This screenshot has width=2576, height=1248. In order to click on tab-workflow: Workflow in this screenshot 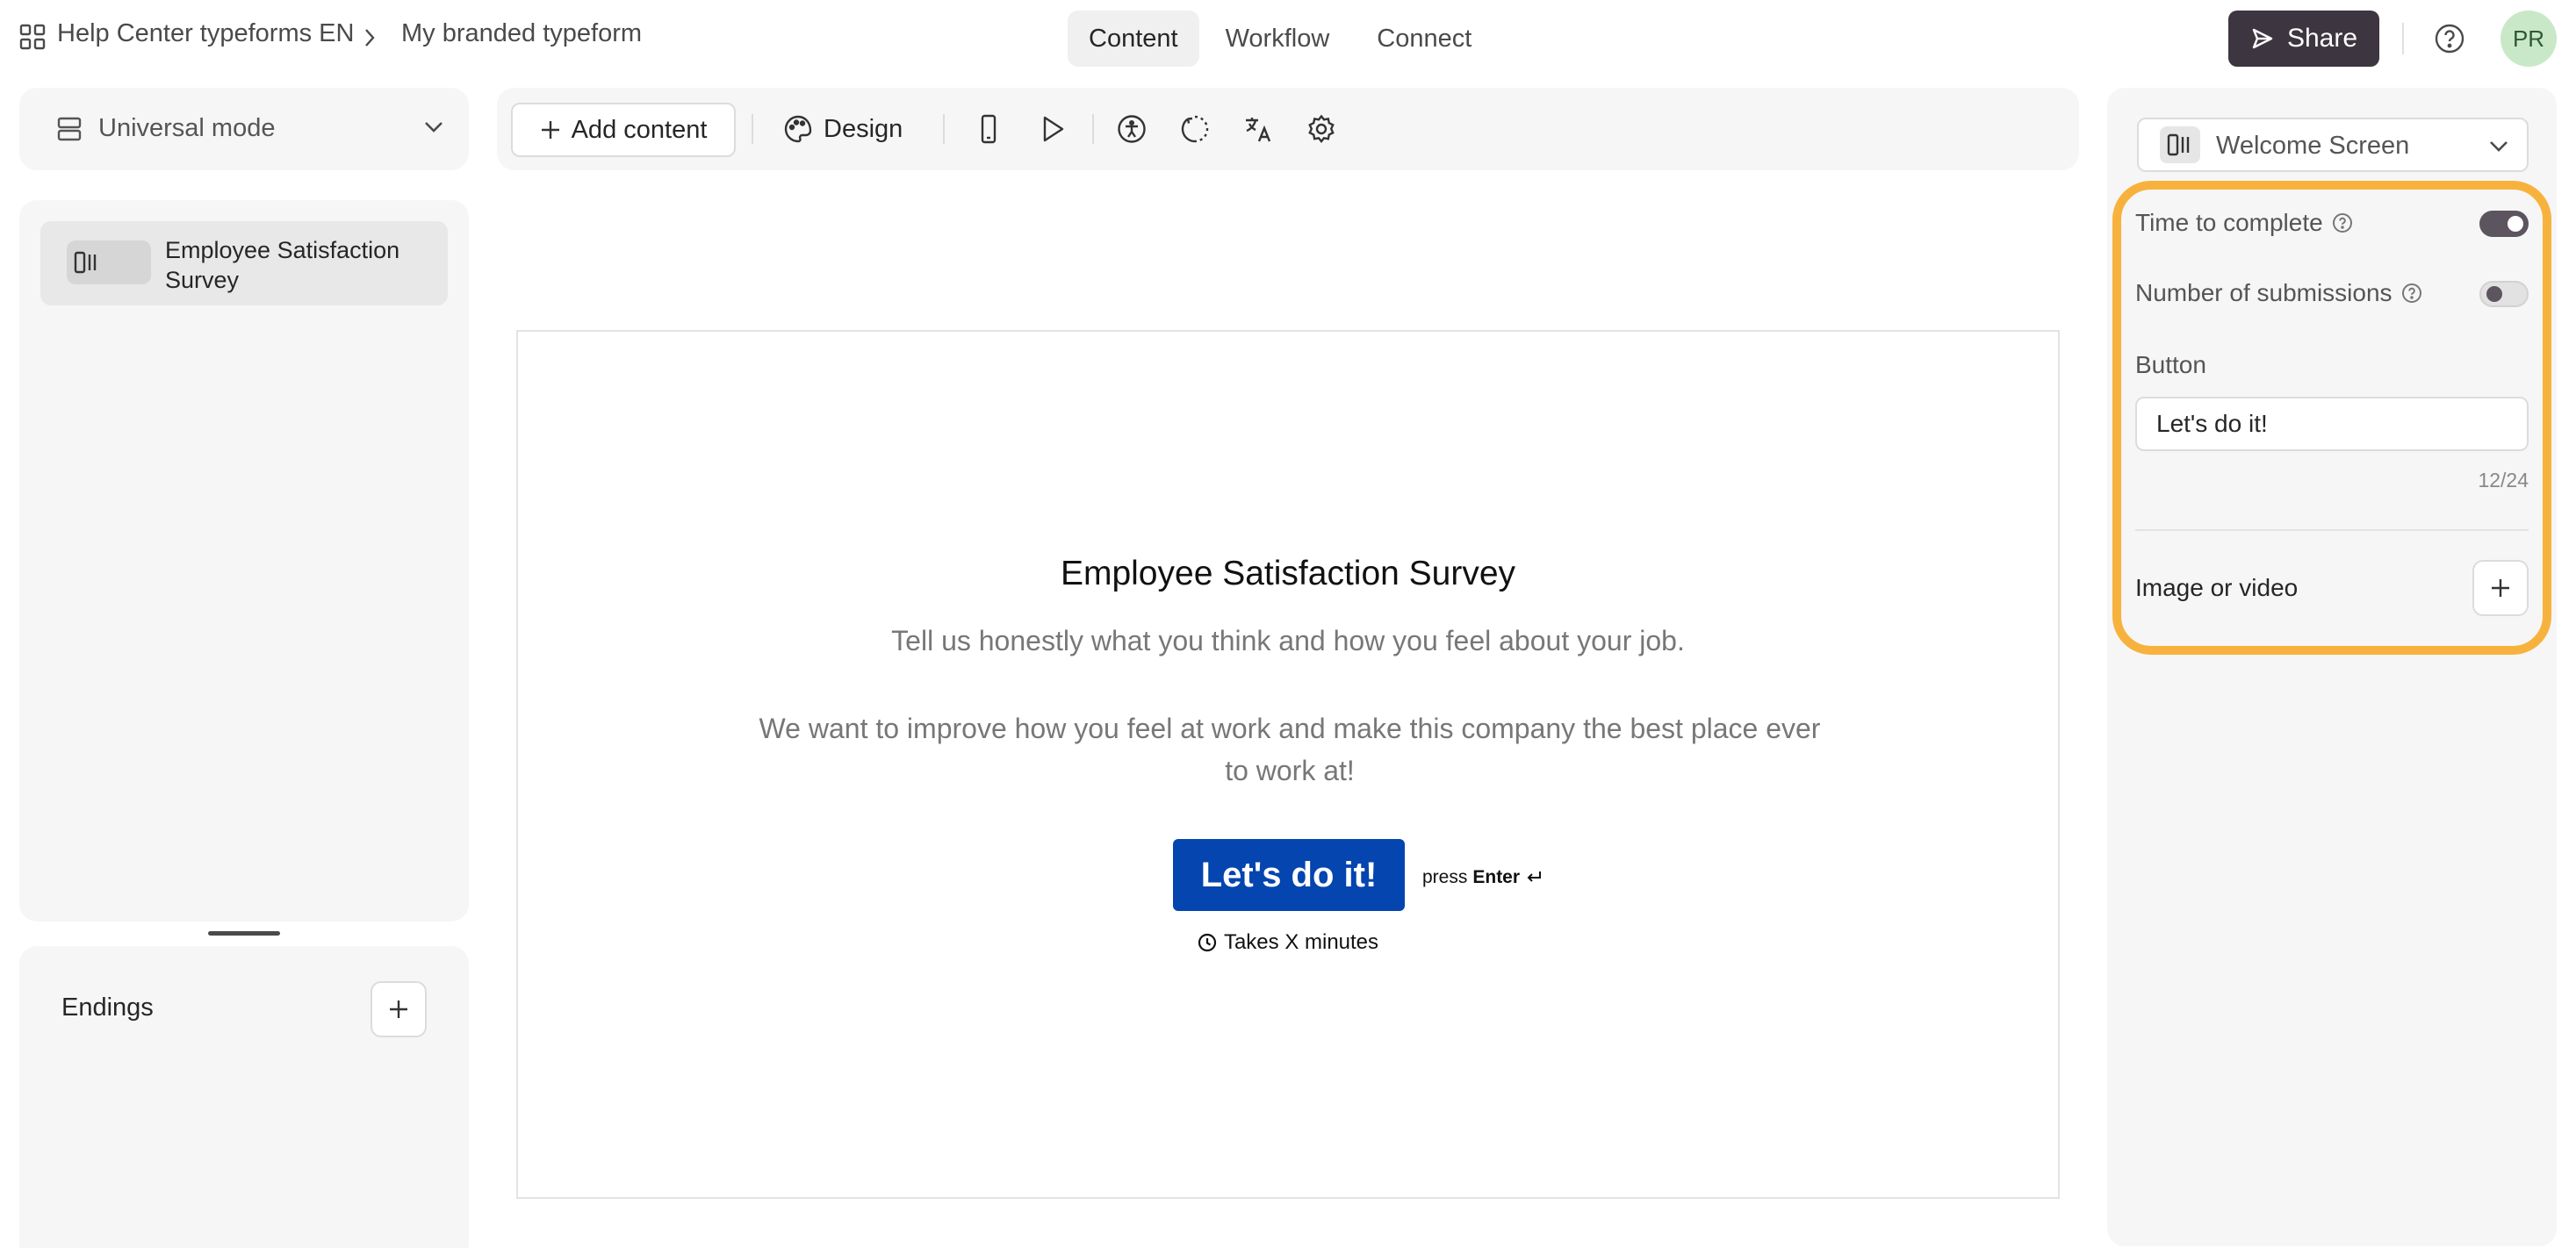, I will do `click(1278, 39)`.